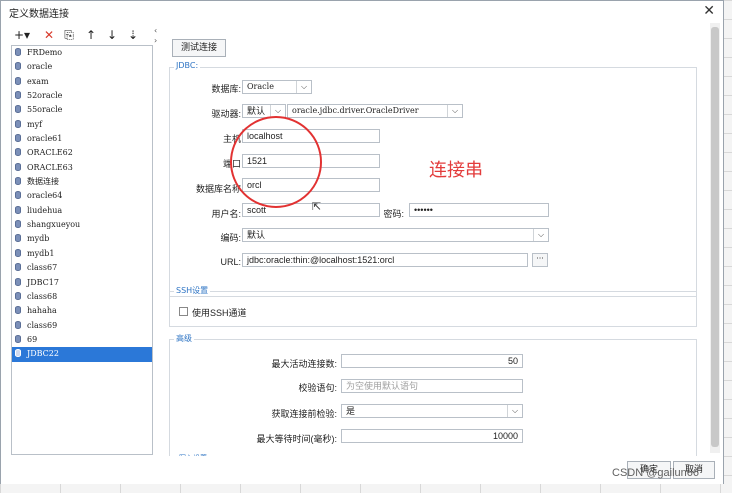 Image resolution: width=732 pixels, height=493 pixels. What do you see at coordinates (82, 96) in the screenshot?
I see `connection-list-item: 52oracle` at bounding box center [82, 96].